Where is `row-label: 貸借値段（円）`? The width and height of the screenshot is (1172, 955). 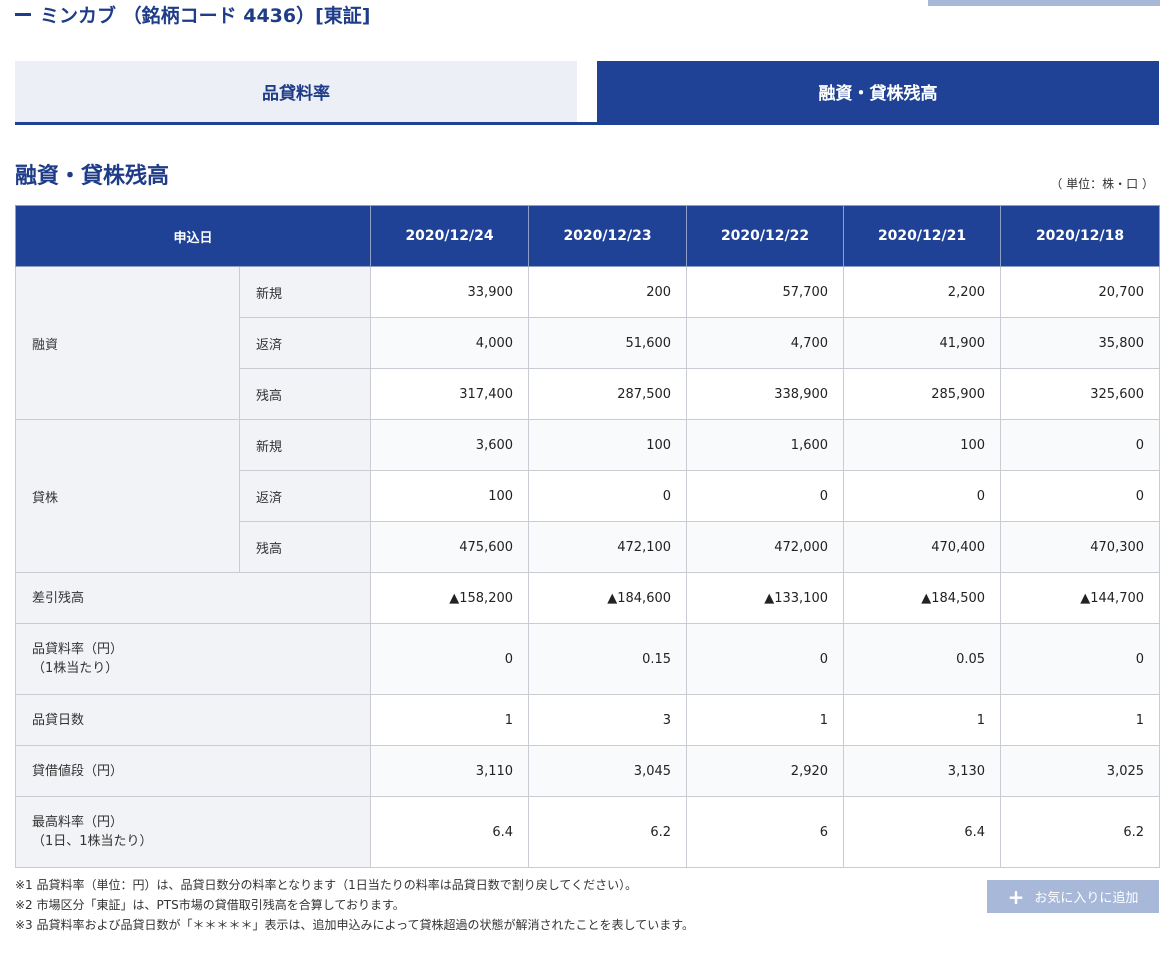 row-label: 貸借値段（円） is located at coordinates (193, 771).